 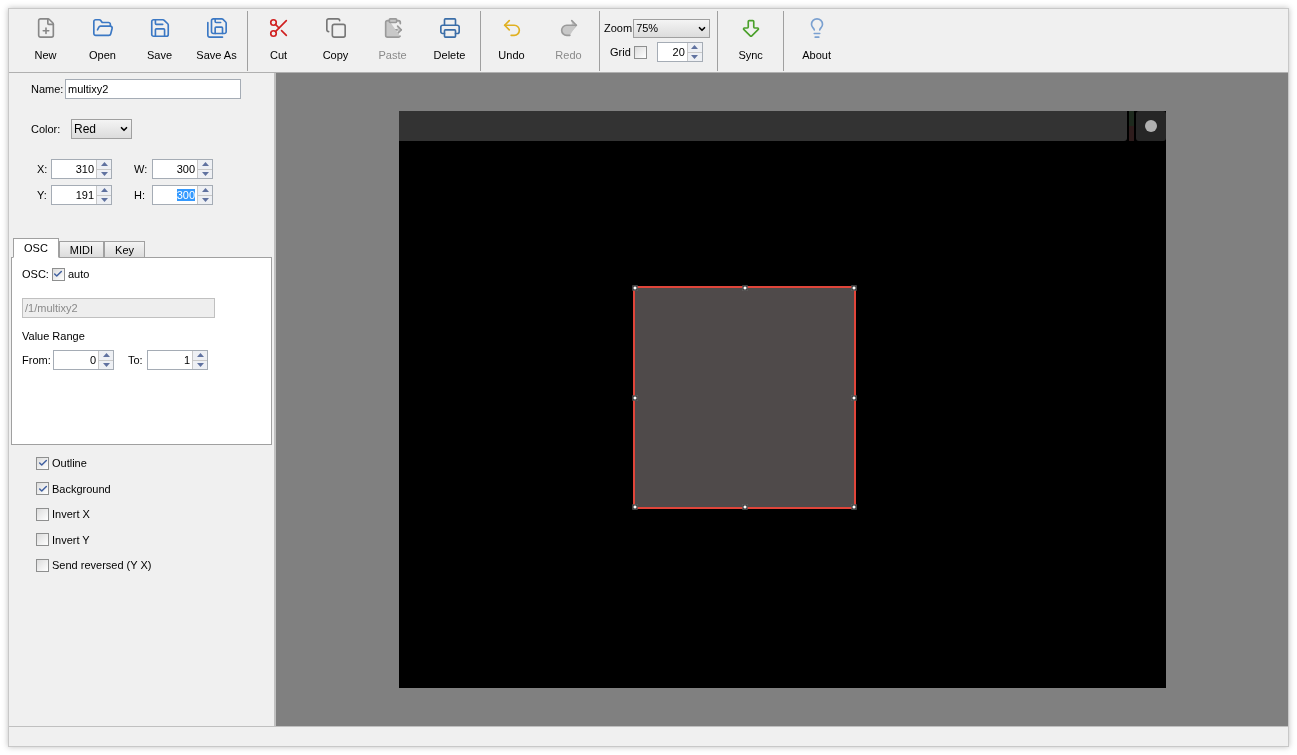 I want to click on spinner-field: 310, so click(x=81, y=169).